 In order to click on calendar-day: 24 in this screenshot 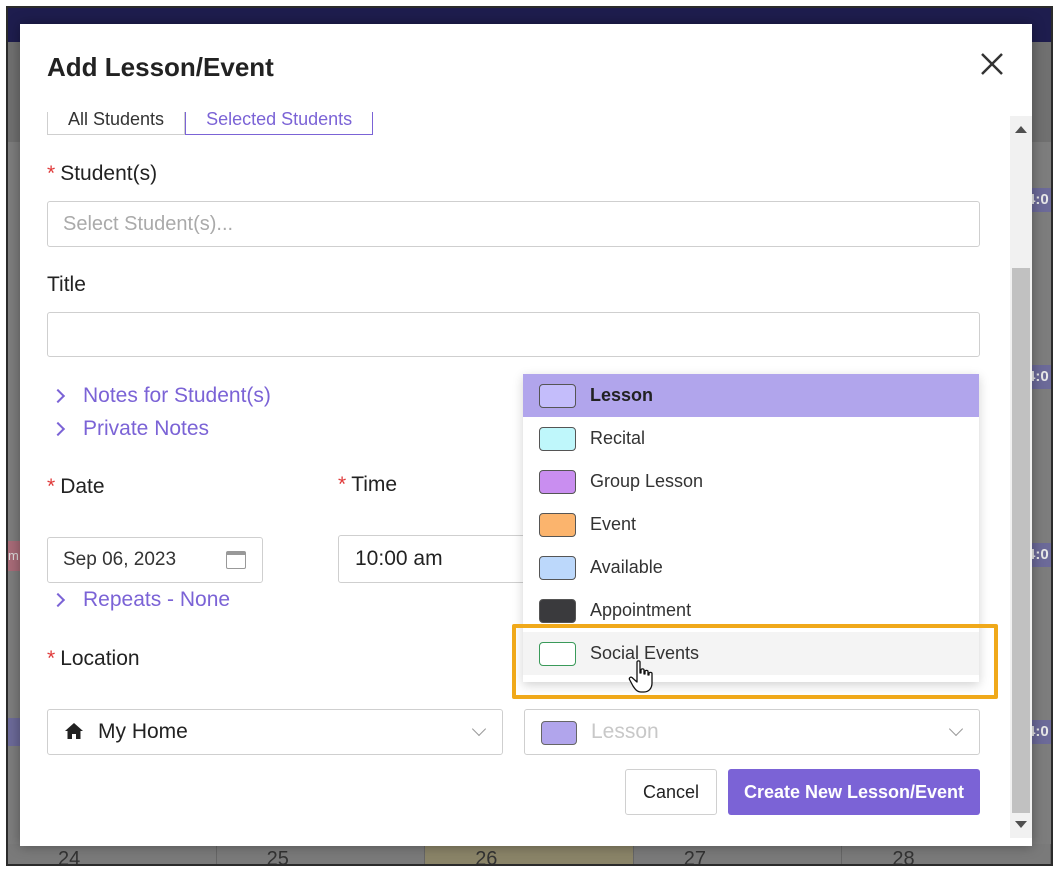, I will do `click(112, 854)`.